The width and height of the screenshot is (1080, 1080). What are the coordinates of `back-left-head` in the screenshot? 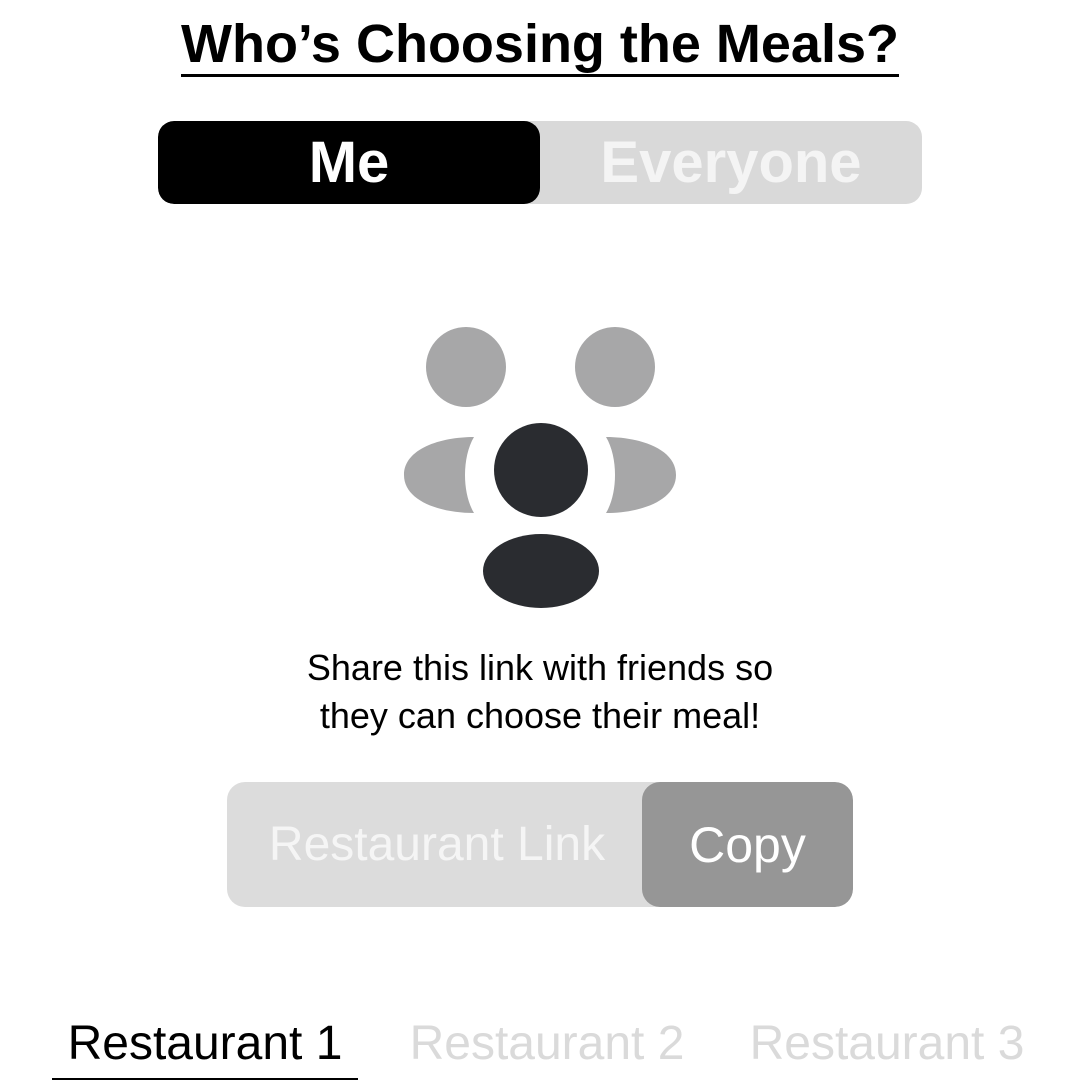 It's located at (466, 367).